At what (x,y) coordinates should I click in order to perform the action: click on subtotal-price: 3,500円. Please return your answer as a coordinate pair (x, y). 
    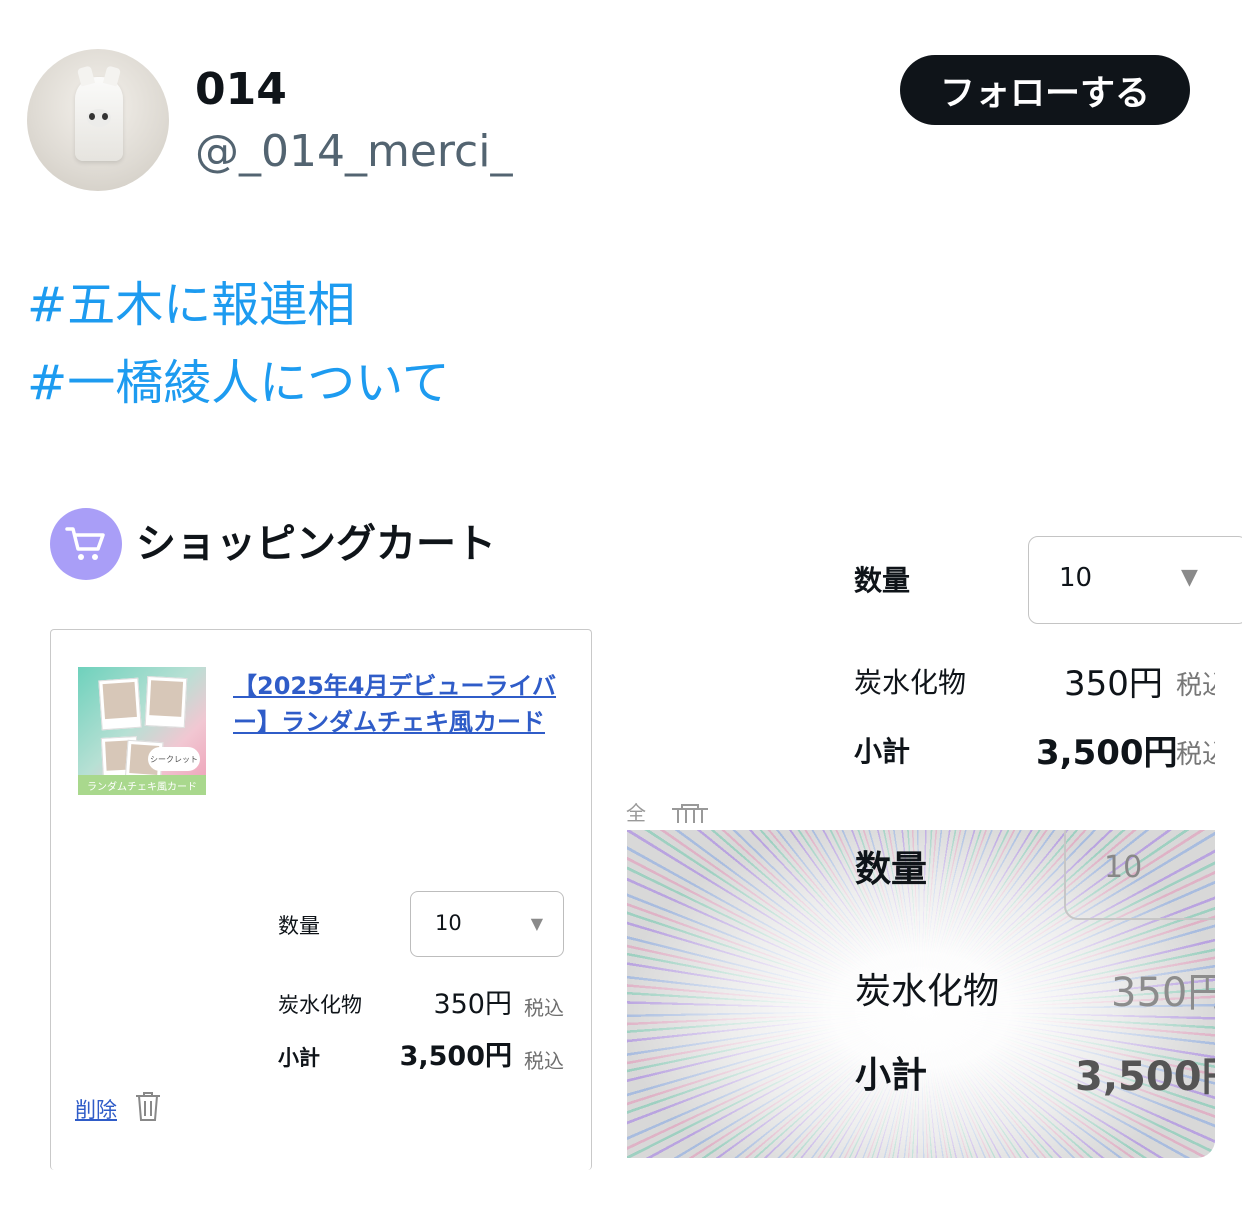
    Looking at the image, I should click on (455, 1056).